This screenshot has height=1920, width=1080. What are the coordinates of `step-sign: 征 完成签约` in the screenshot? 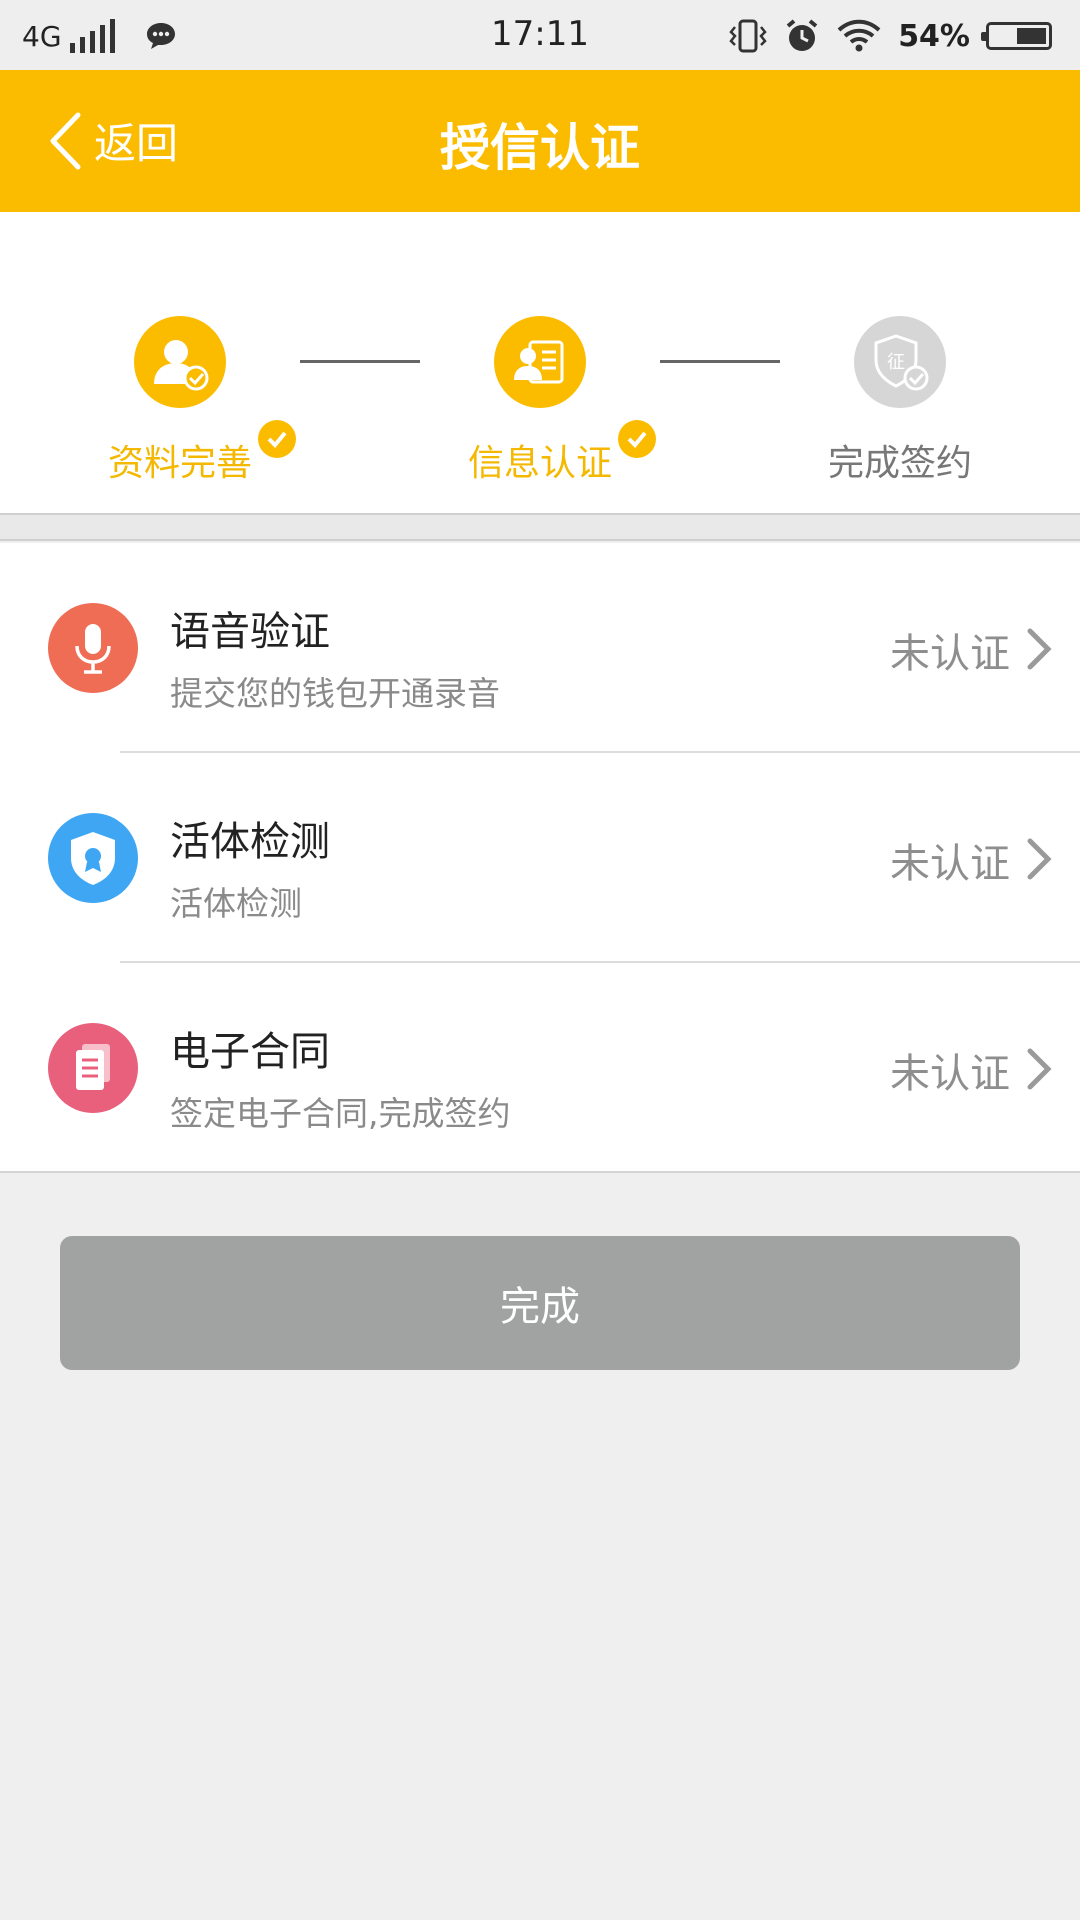 It's located at (900, 401).